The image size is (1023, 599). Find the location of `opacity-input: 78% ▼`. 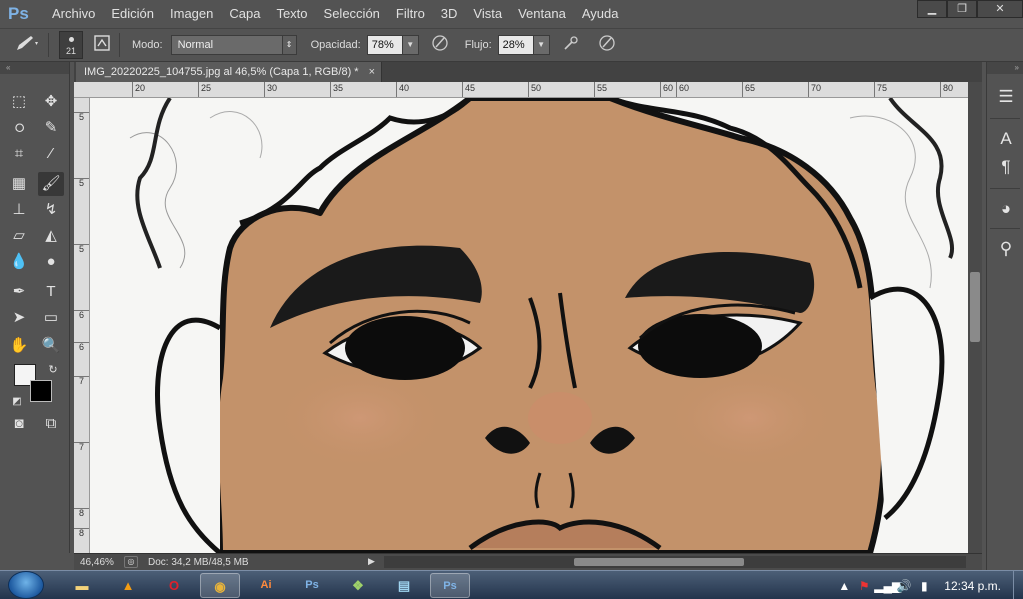

opacity-input: 78% ▼ is located at coordinates (392, 45).